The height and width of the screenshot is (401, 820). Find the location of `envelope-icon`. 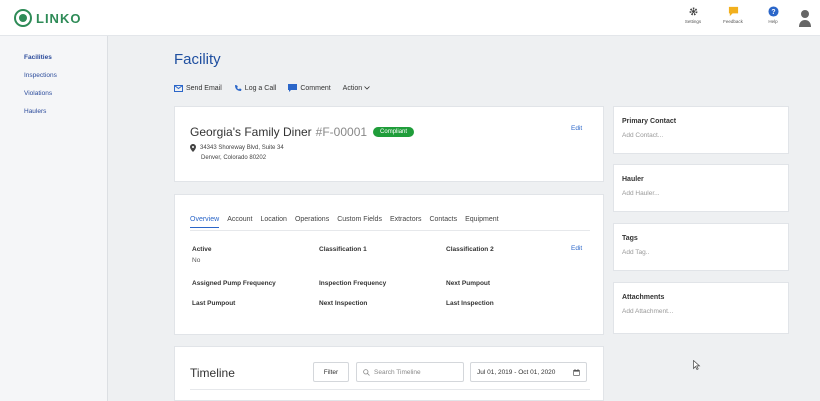

envelope-icon is located at coordinates (178, 88).